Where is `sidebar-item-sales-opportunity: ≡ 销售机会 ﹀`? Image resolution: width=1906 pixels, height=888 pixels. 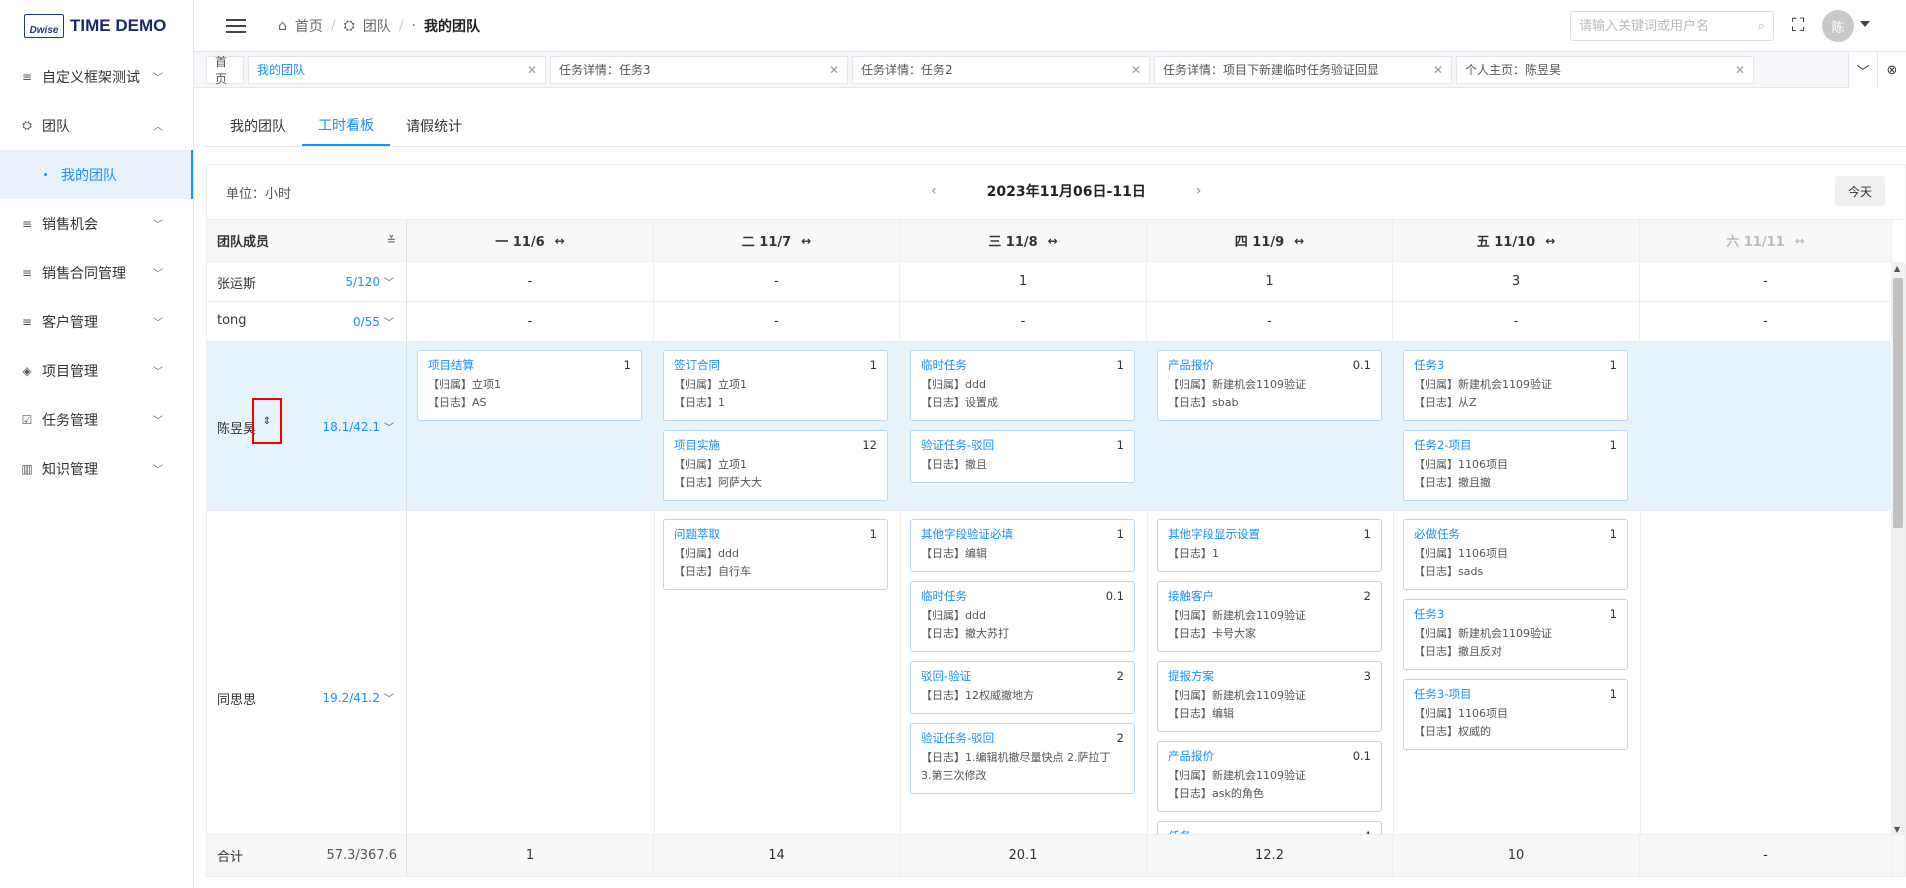
sidebar-item-sales-opportunity: ≡ 销售机会 ﹀ is located at coordinates (96, 223).